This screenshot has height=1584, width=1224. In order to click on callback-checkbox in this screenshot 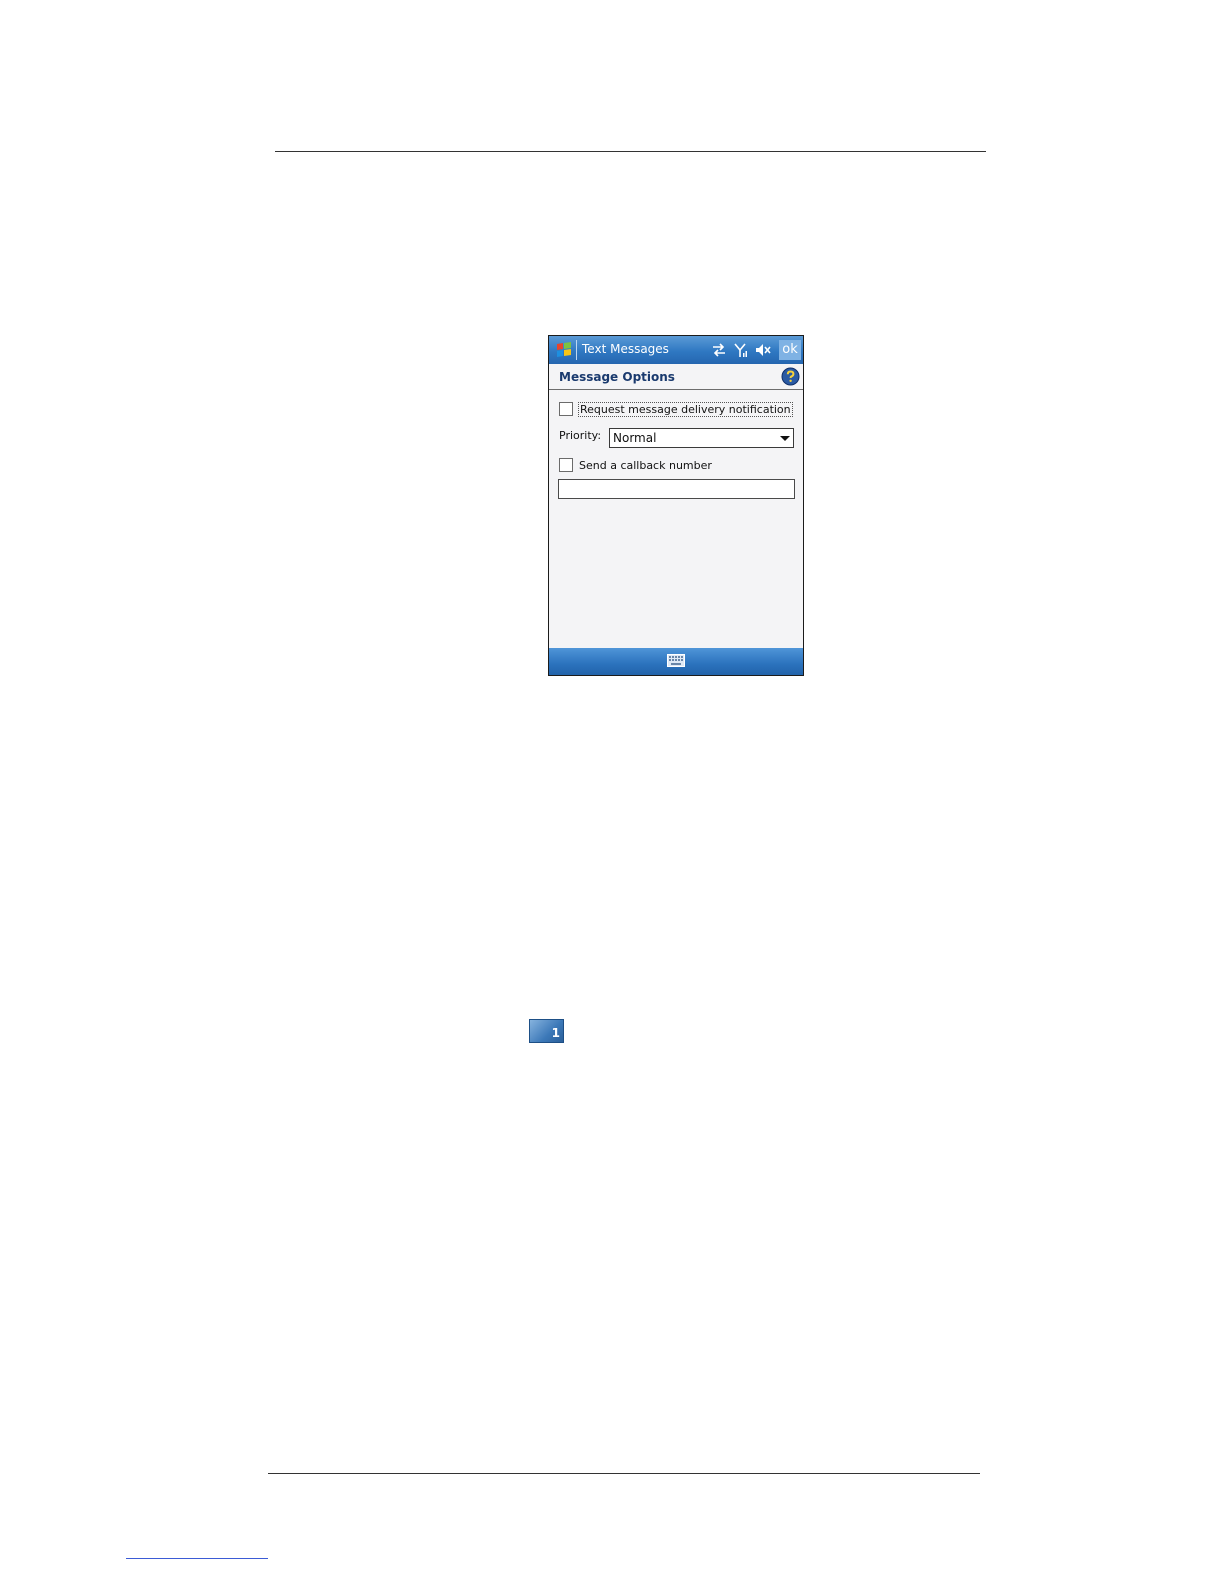, I will do `click(566, 465)`.